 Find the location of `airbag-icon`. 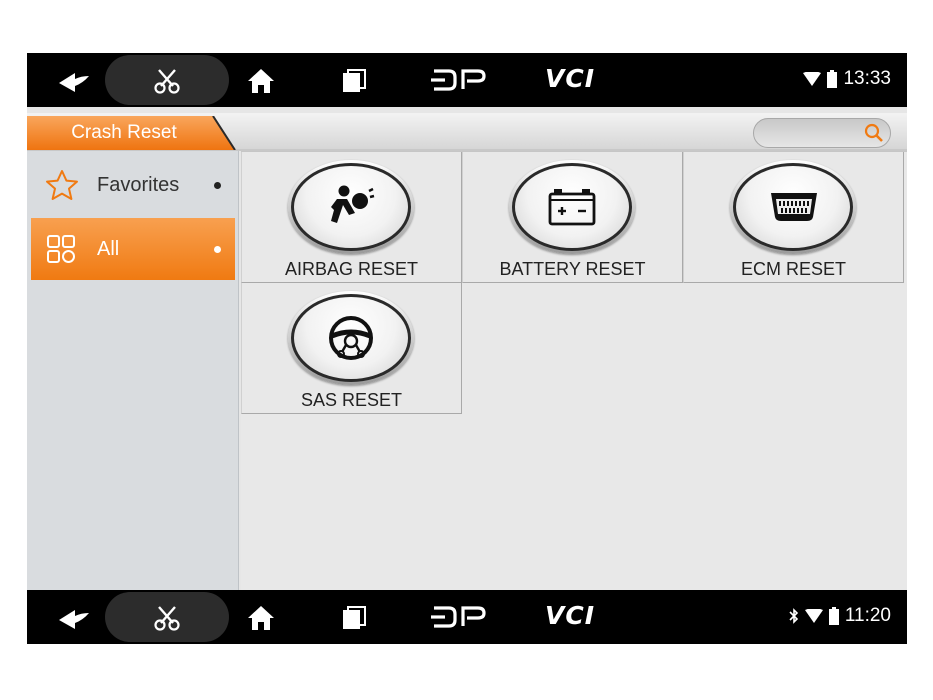

airbag-icon is located at coordinates (353, 204).